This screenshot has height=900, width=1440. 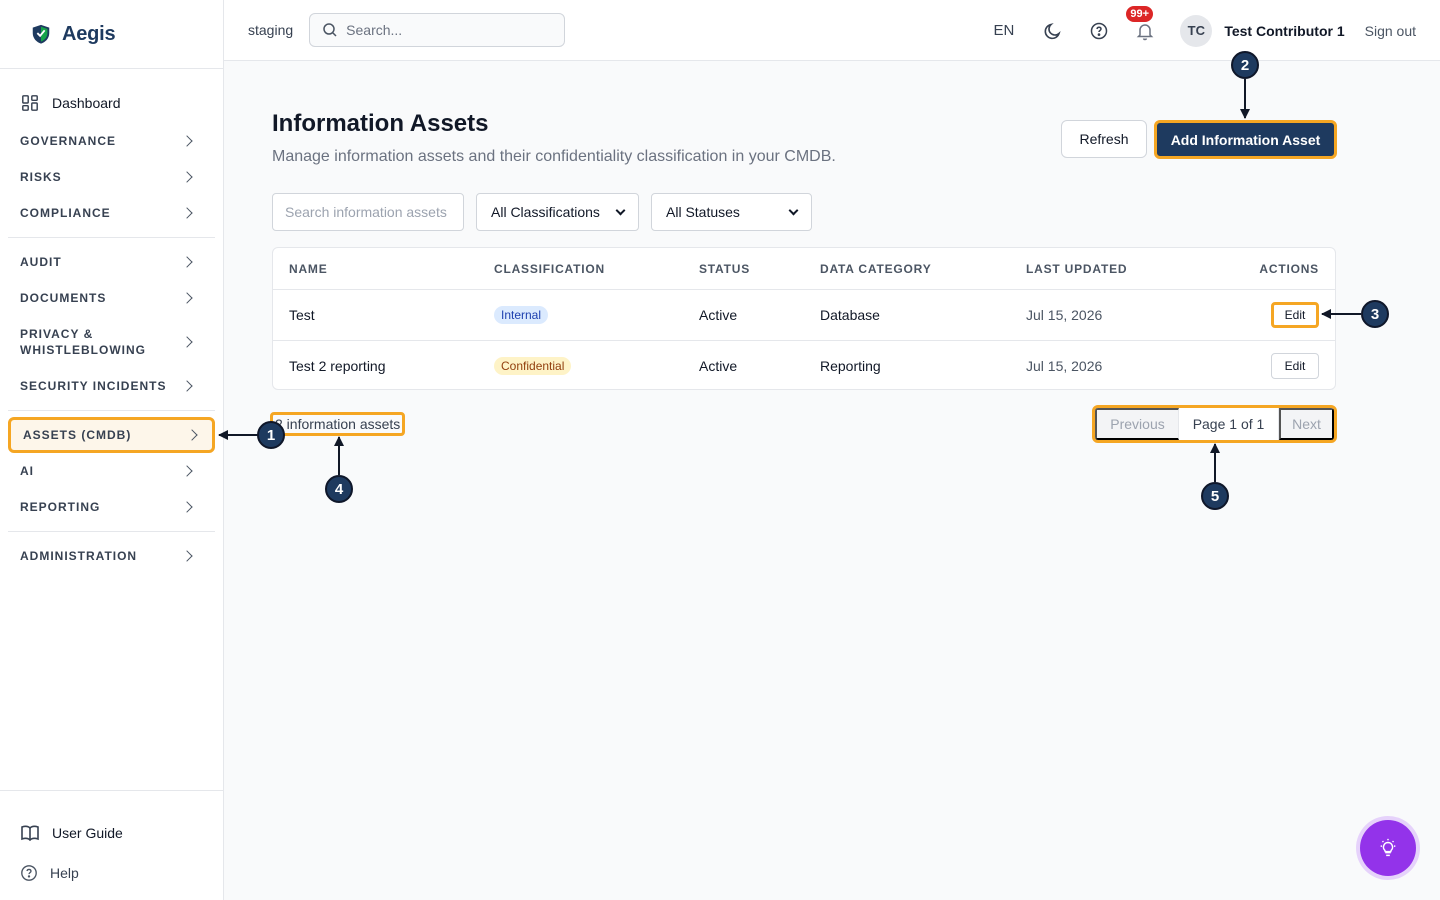 I want to click on asset-category: Reporting, so click(x=850, y=366).